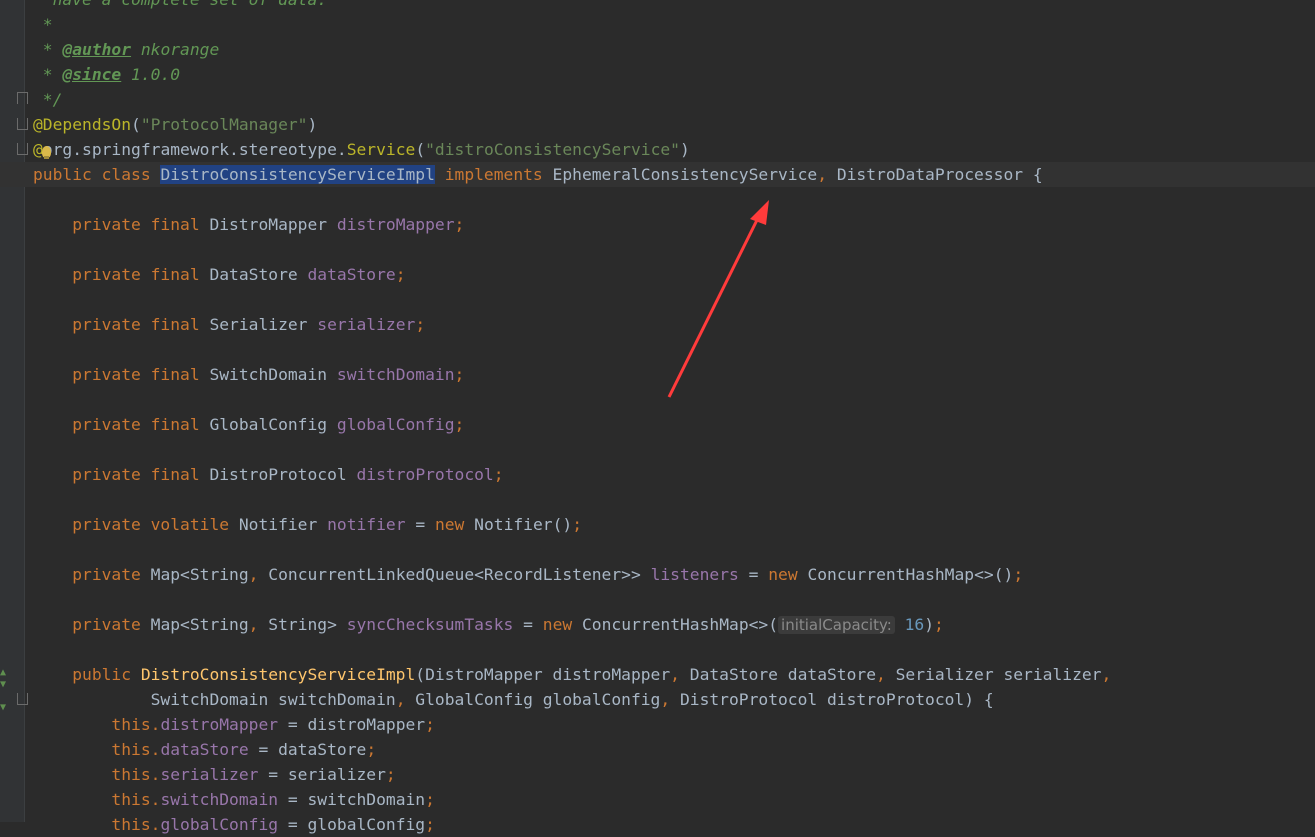  I want to click on code-token: public, so click(87, 674).